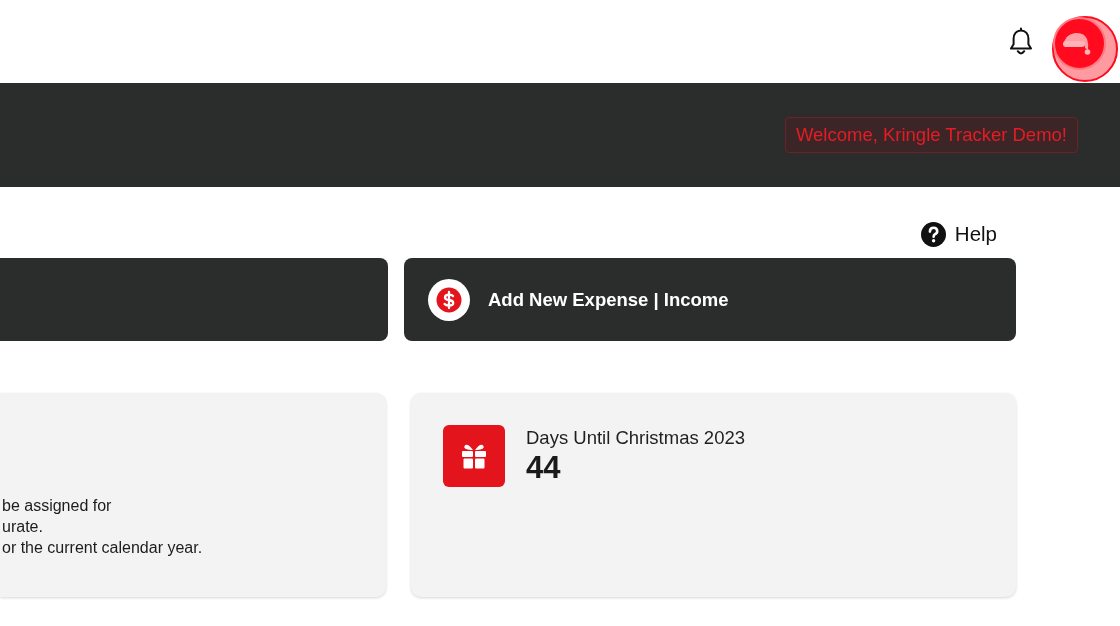 This screenshot has height=626, width=1120. I want to click on help-icon, so click(933, 234).